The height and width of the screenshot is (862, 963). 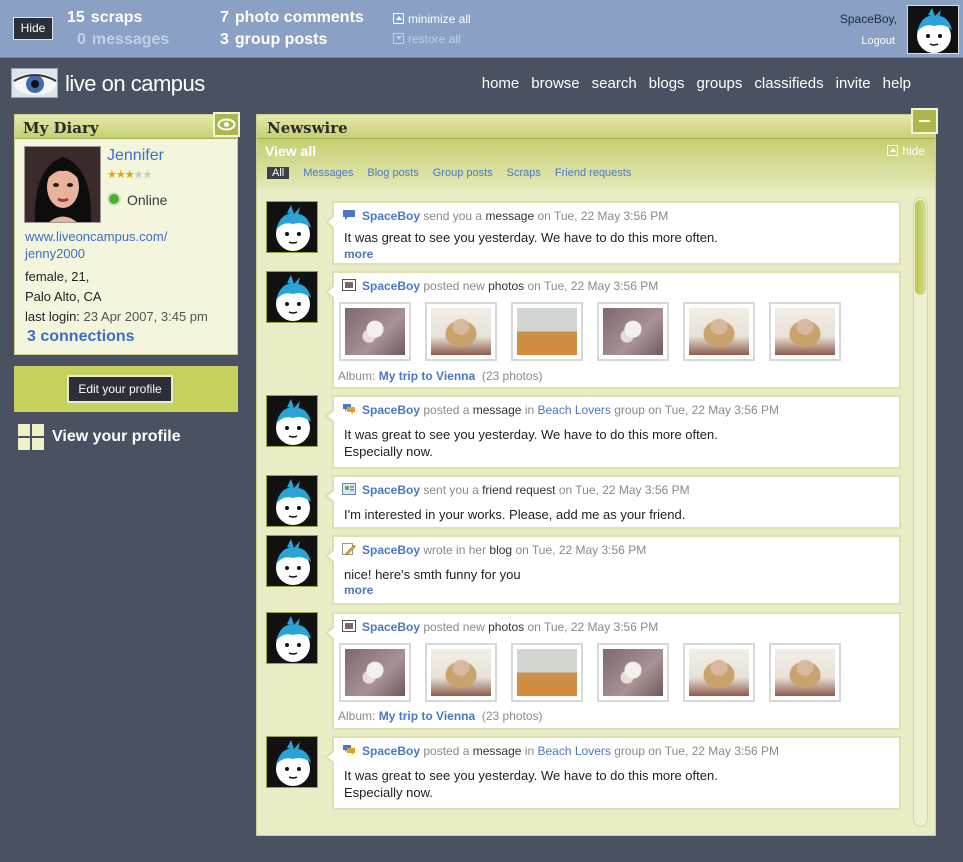 What do you see at coordinates (33, 28) in the screenshot?
I see `hide-button: Hide` at bounding box center [33, 28].